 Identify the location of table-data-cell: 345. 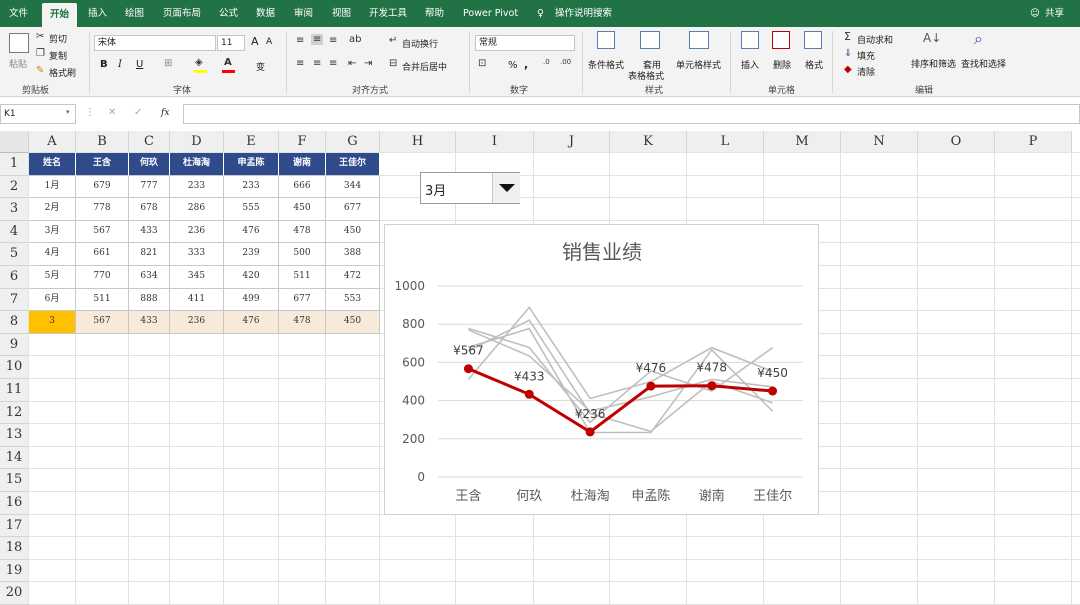
(197, 277).